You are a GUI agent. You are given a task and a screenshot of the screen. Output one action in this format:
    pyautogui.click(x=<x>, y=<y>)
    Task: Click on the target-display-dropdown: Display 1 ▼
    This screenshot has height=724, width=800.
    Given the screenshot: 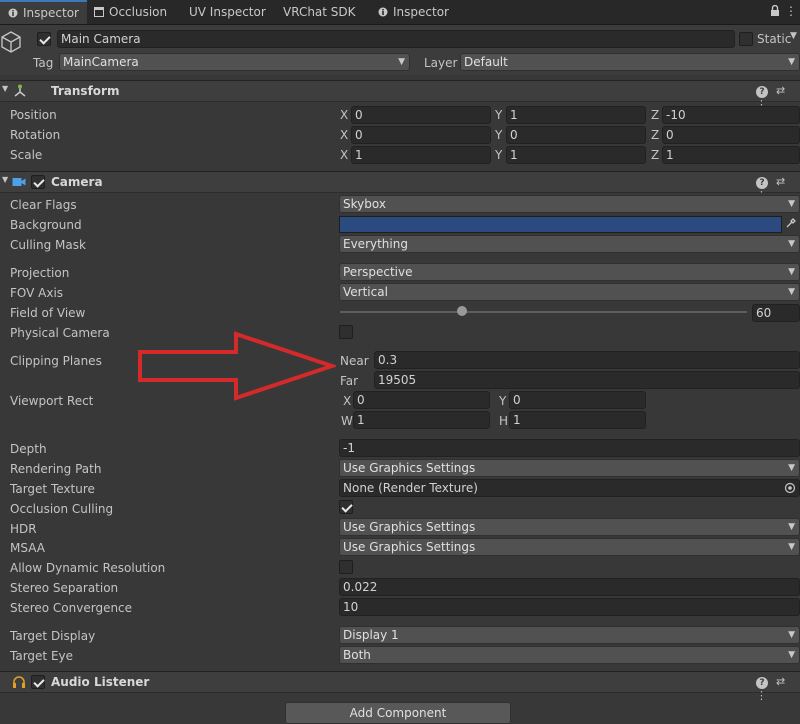 What is the action you would take?
    pyautogui.click(x=569, y=635)
    